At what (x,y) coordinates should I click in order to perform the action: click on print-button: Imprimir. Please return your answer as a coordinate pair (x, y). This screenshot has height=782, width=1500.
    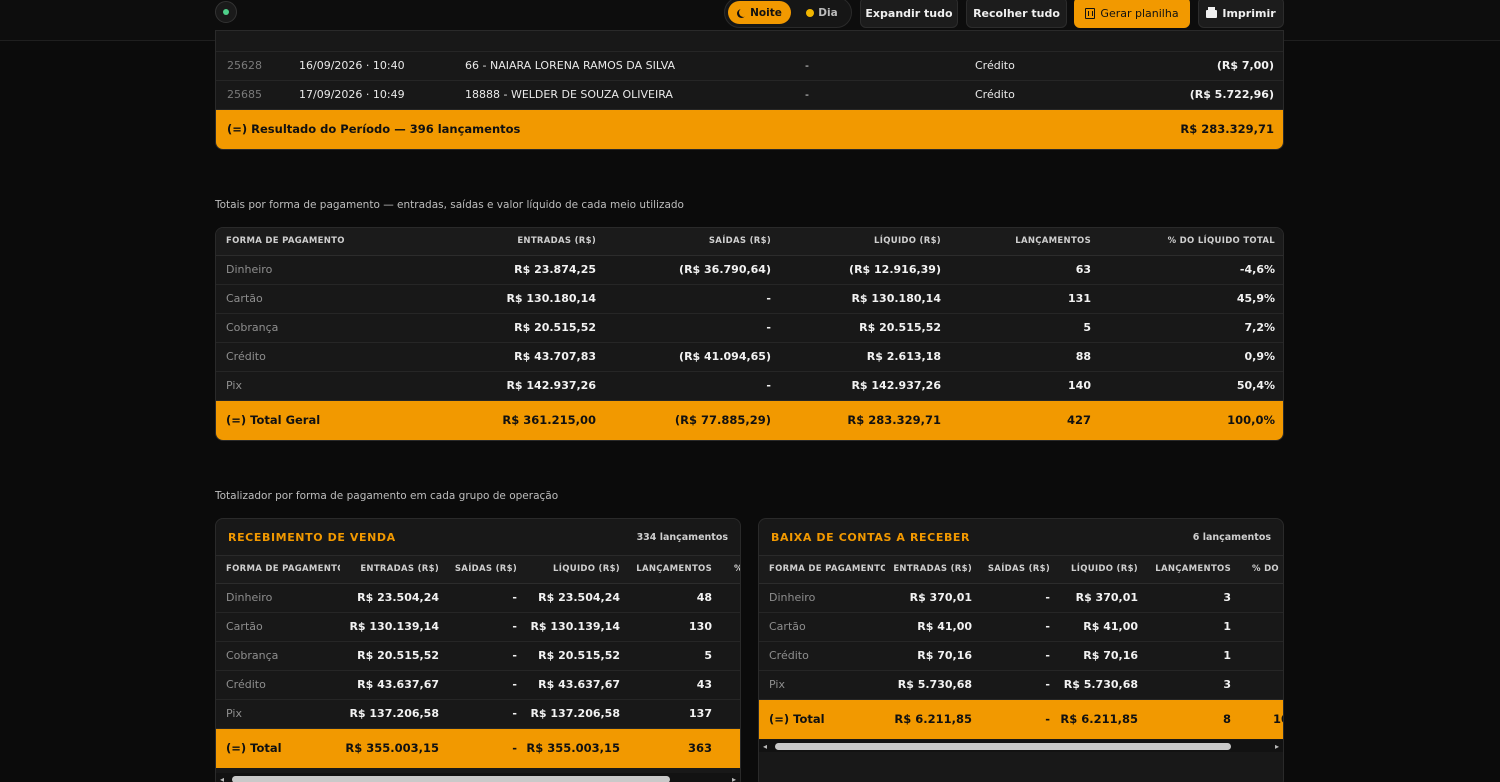
    Looking at the image, I should click on (1241, 14).